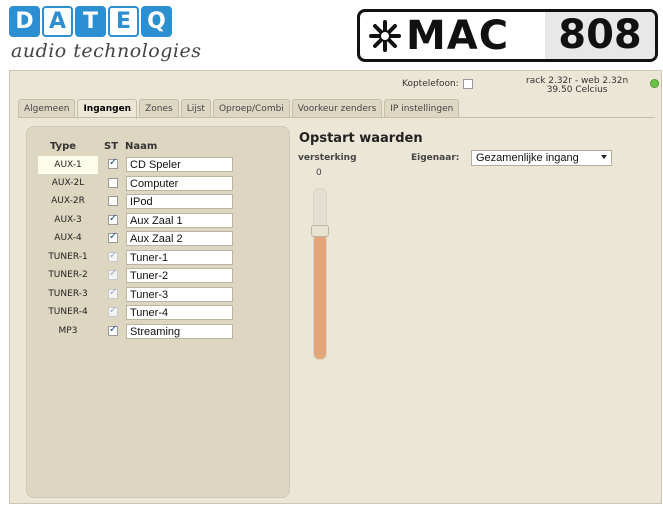 The height and width of the screenshot is (506, 663). What do you see at coordinates (141, 146) in the screenshot?
I see `column-header-naam: Naam` at bounding box center [141, 146].